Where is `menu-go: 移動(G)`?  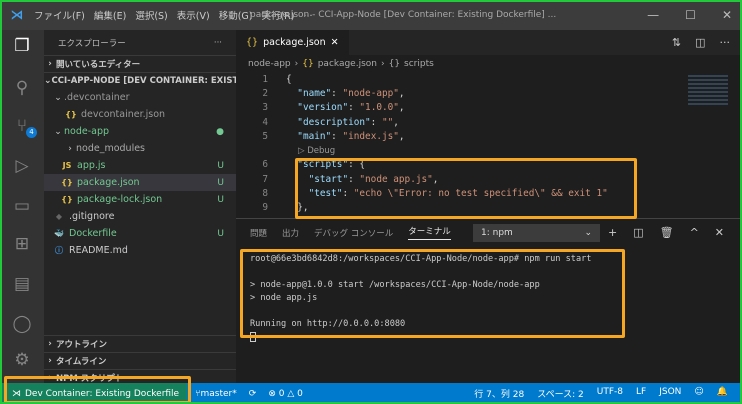
menu-go: 移動(G) is located at coordinates (236, 16).